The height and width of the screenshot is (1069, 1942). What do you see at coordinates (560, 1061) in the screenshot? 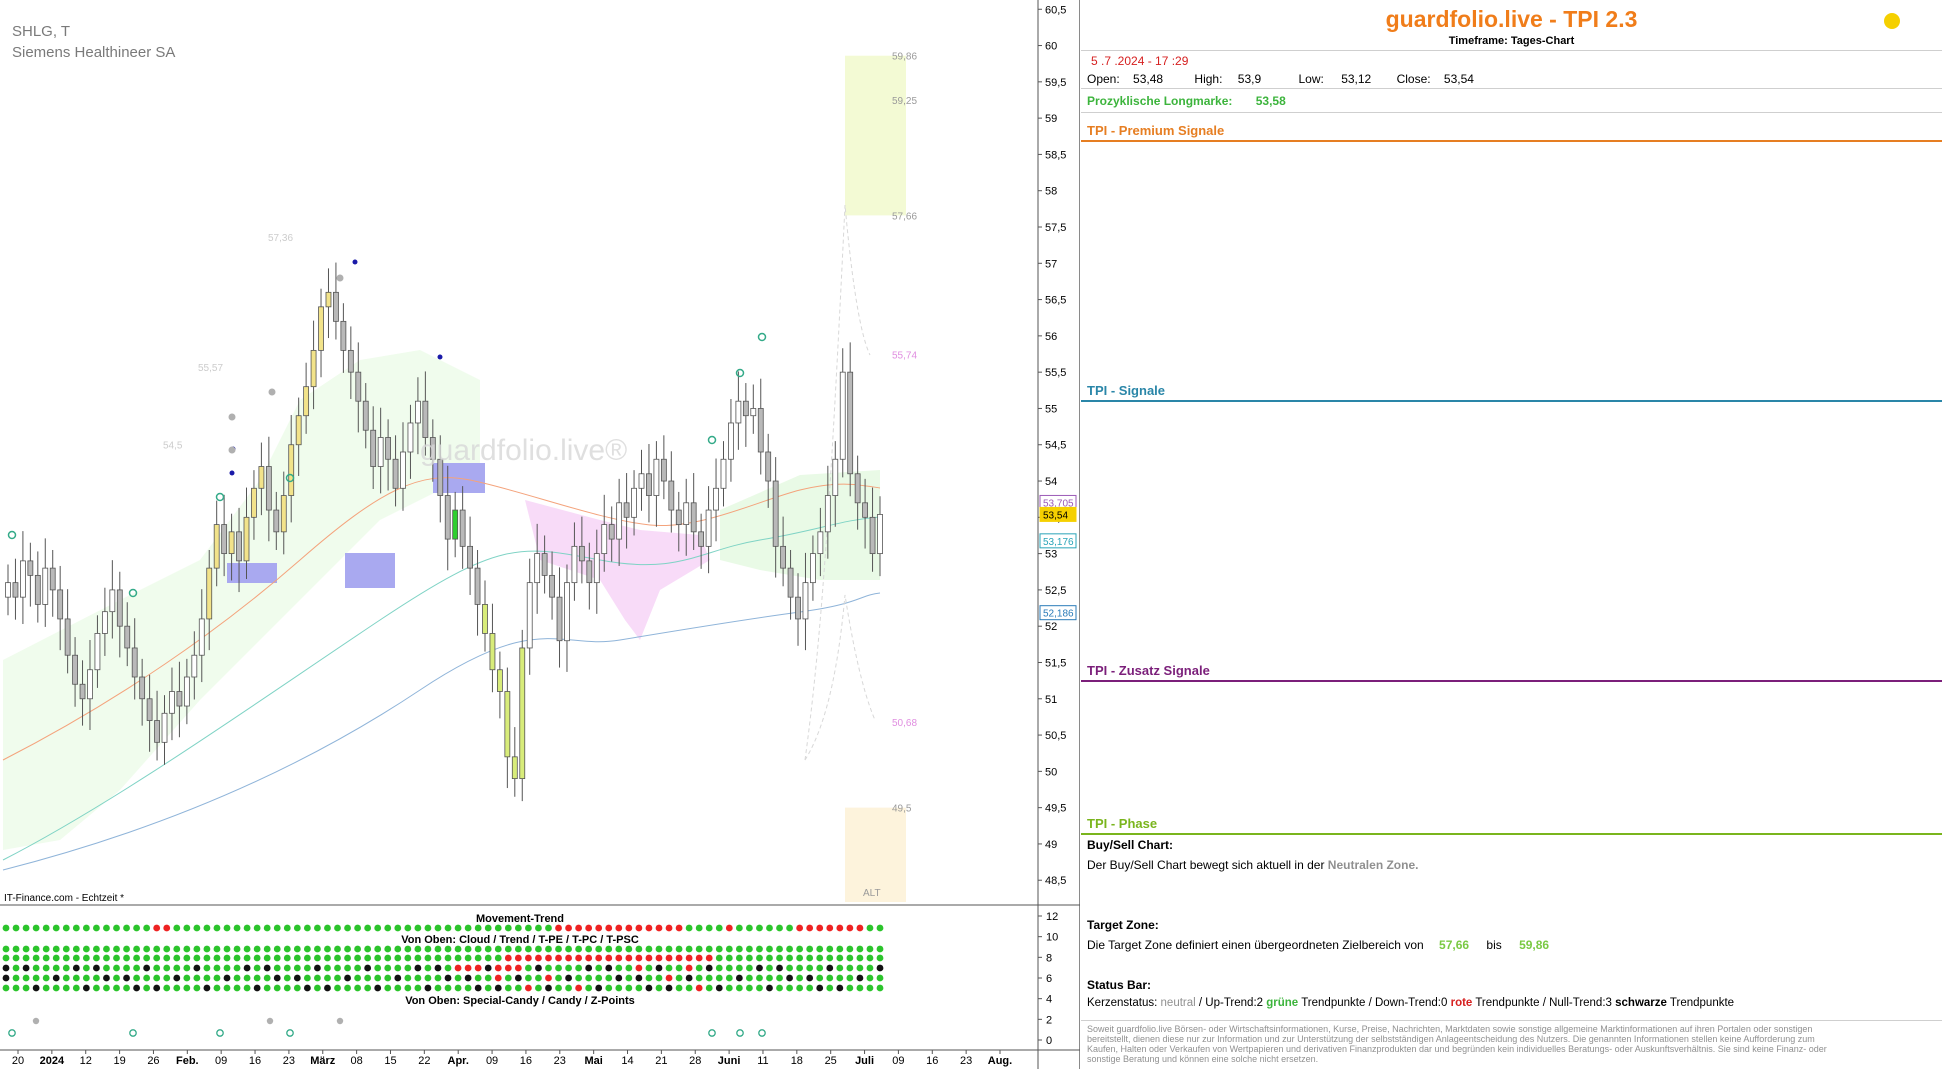
I see `x-tick-label: 23` at bounding box center [560, 1061].